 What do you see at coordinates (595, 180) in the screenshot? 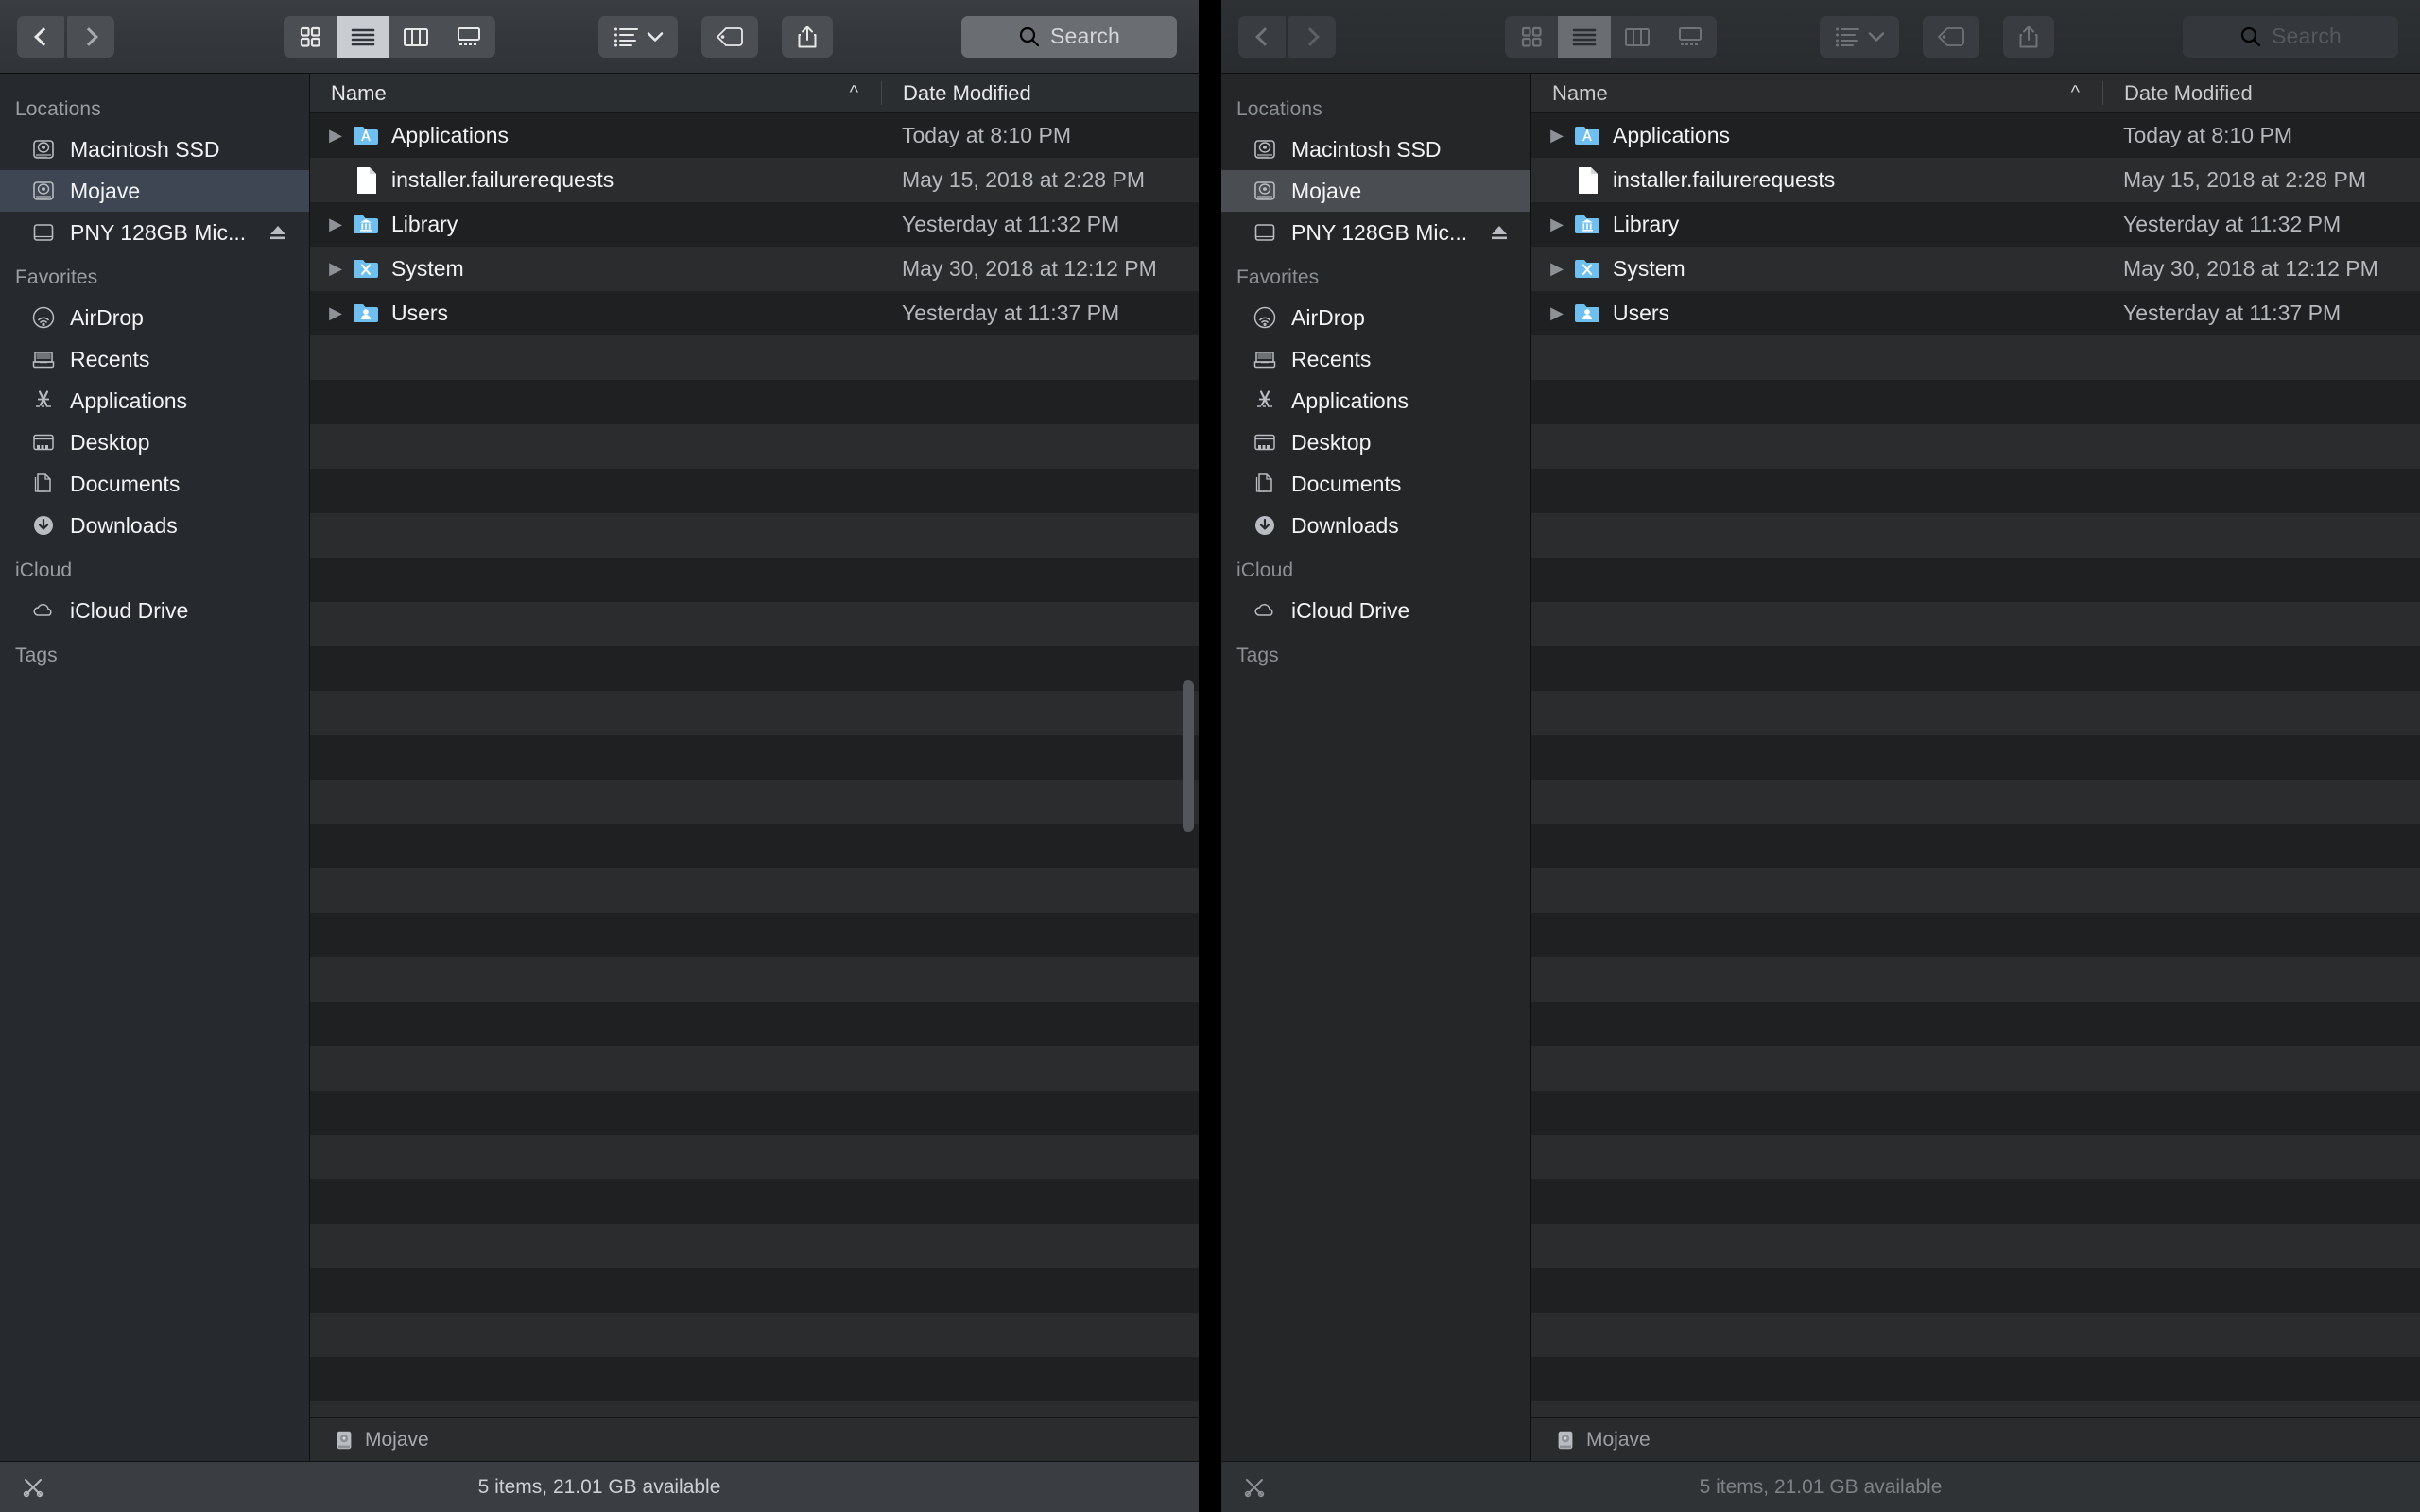
I see `file-name-cell: installer.failurerequests` at bounding box center [595, 180].